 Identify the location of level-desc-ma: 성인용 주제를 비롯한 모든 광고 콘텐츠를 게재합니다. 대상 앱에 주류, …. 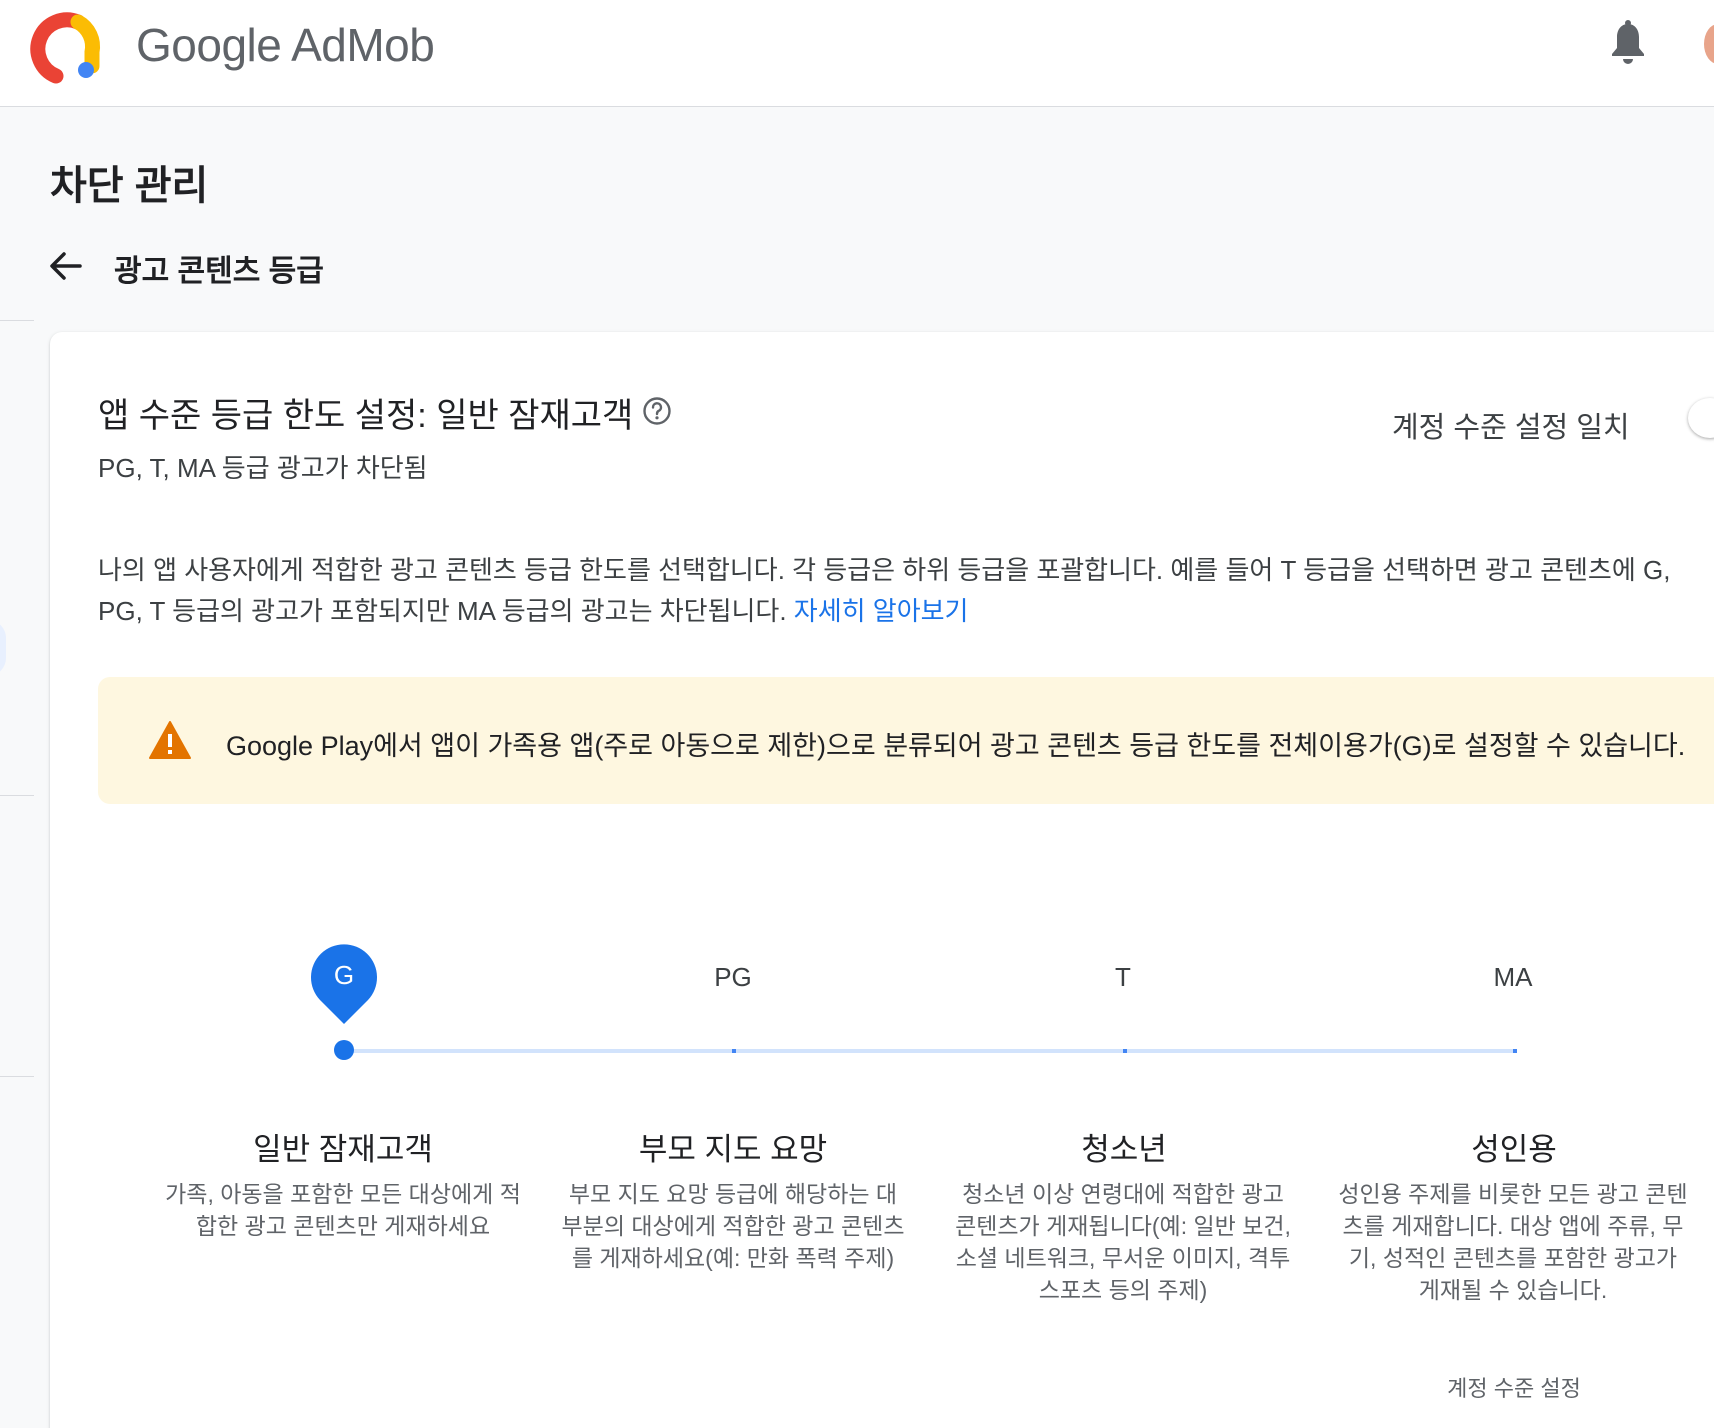
(1513, 1242).